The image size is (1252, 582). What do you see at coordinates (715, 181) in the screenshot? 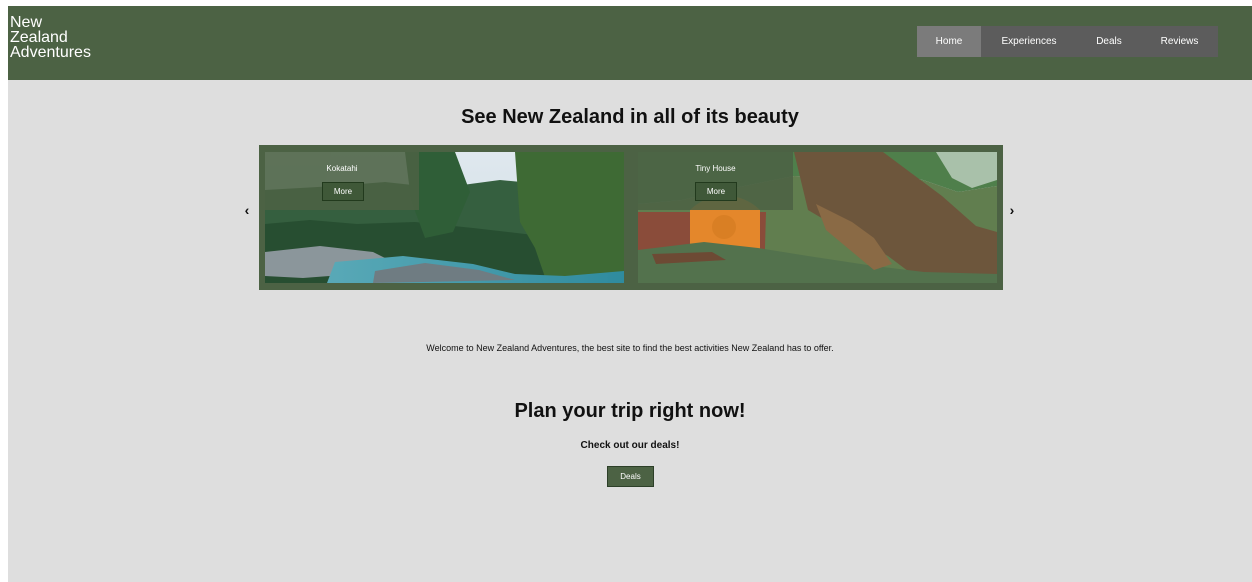
I see `slide-caption-box: Tiny House More` at bounding box center [715, 181].